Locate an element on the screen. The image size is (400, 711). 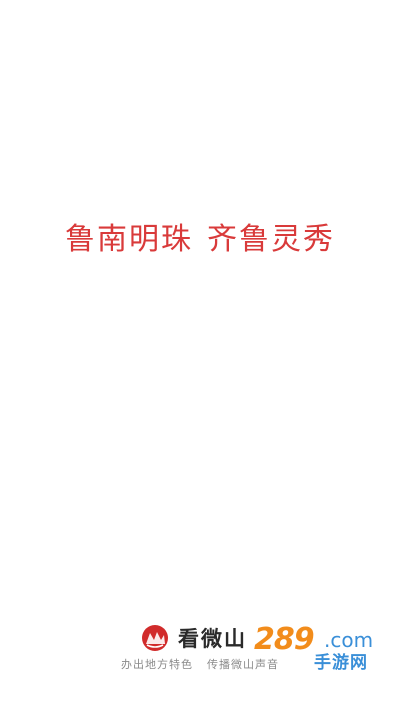
watermark-number: 289 is located at coordinates (284, 639).